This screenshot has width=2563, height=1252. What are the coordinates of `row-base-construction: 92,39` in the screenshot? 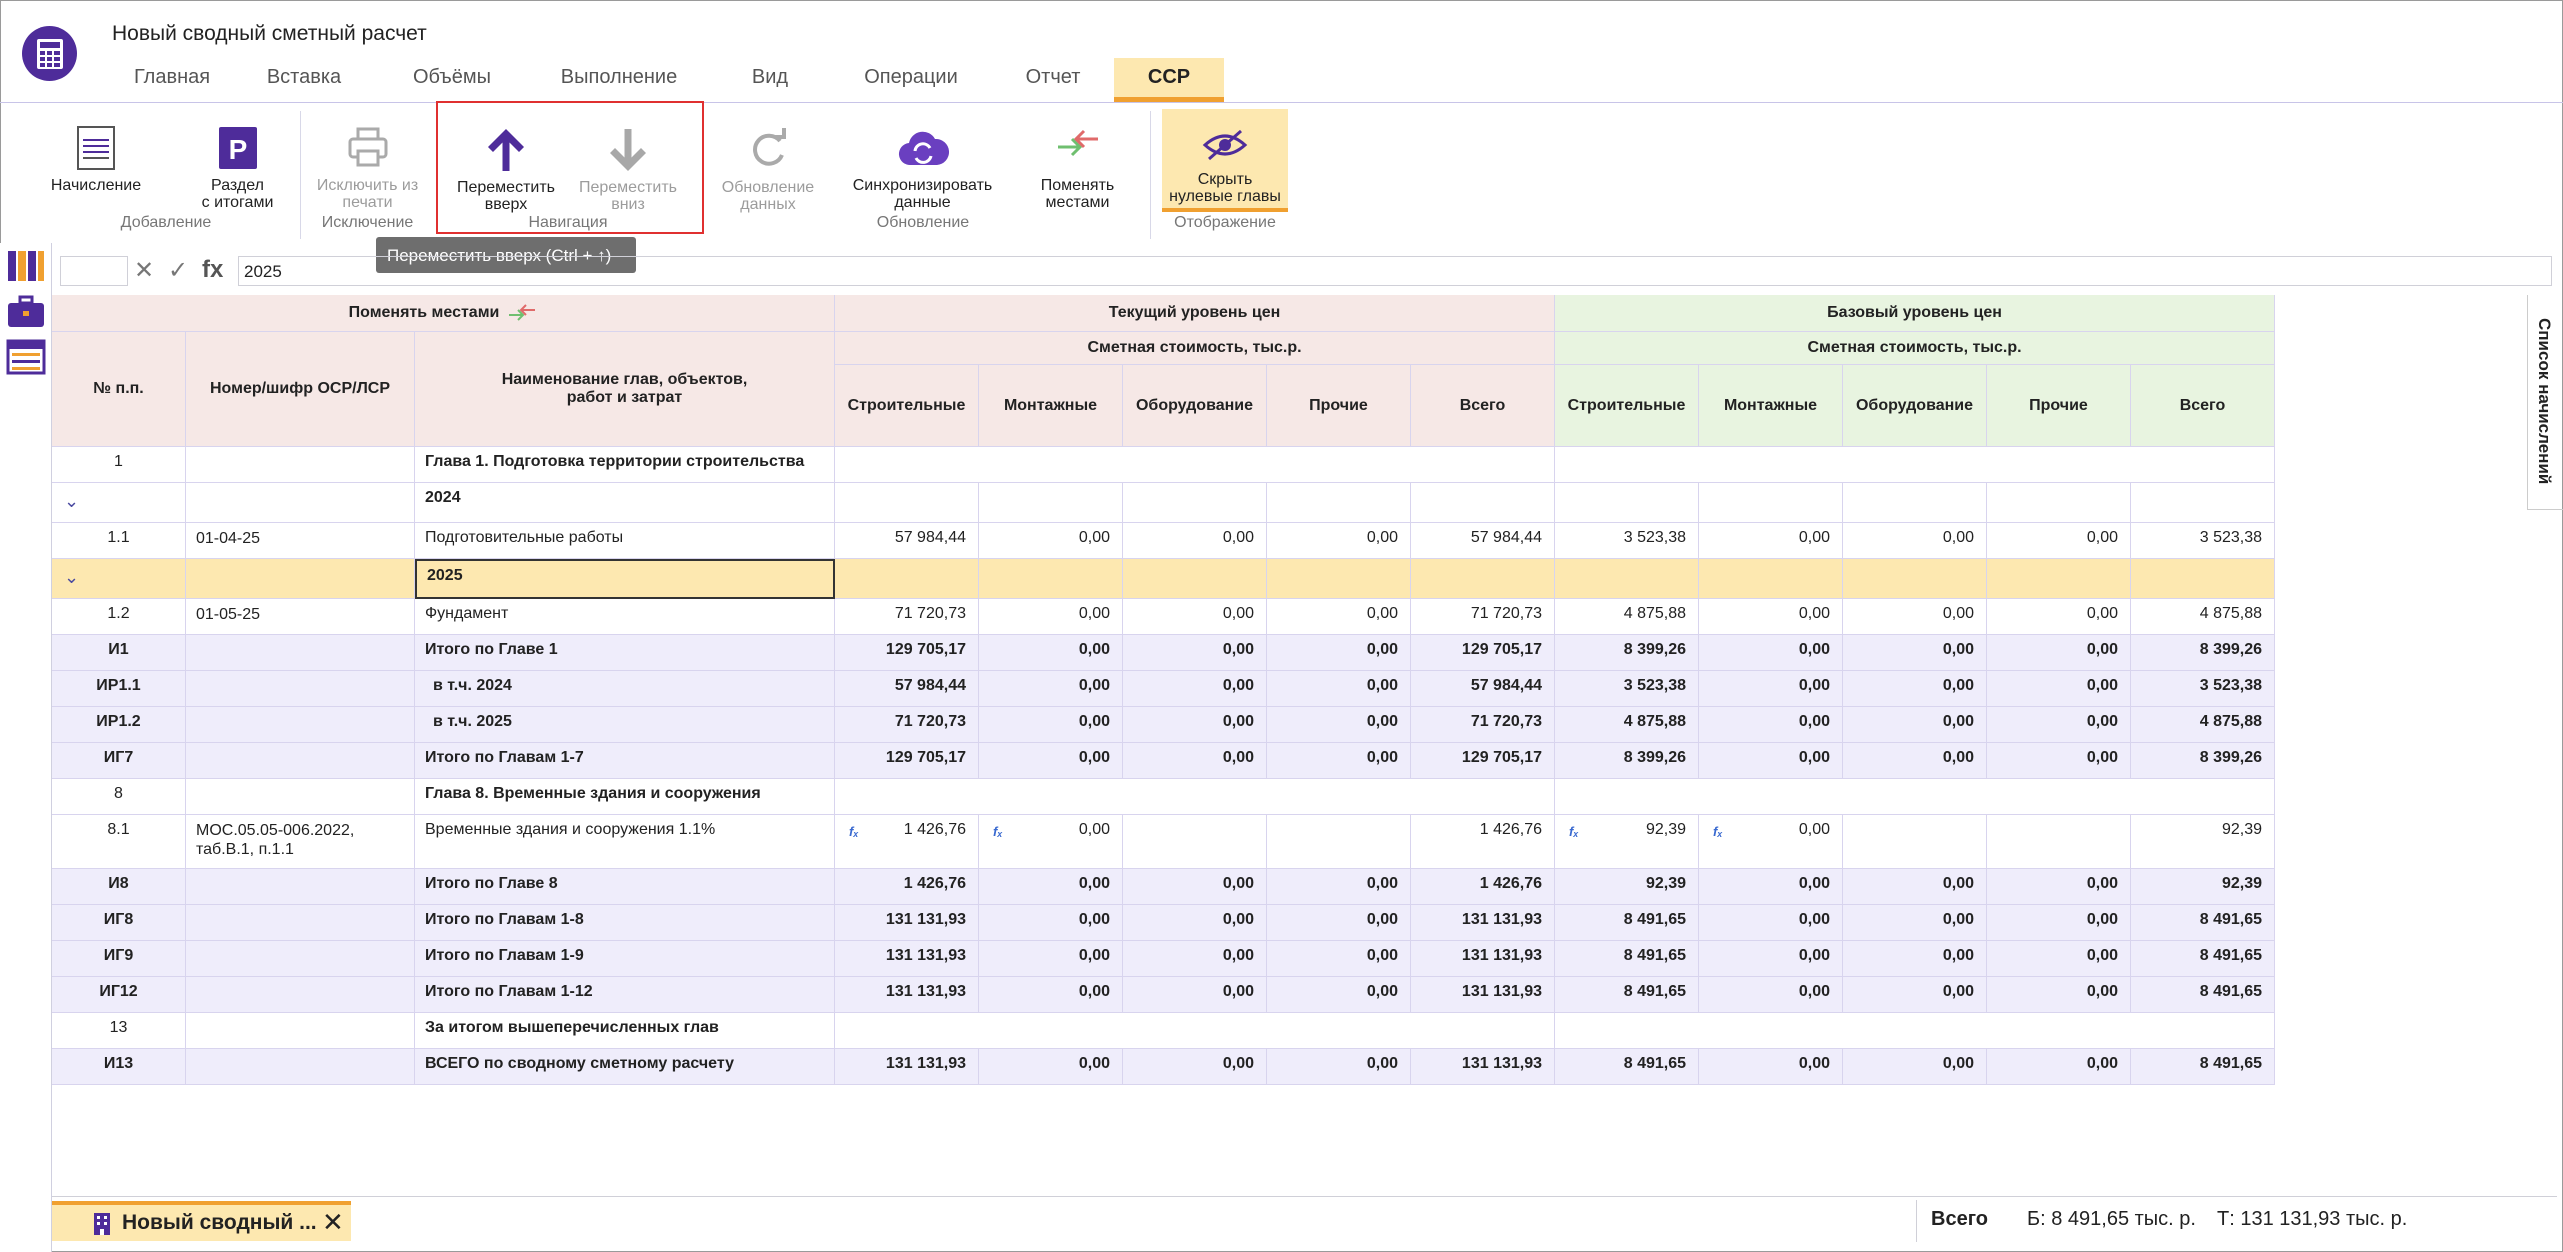 It's located at (1627, 887).